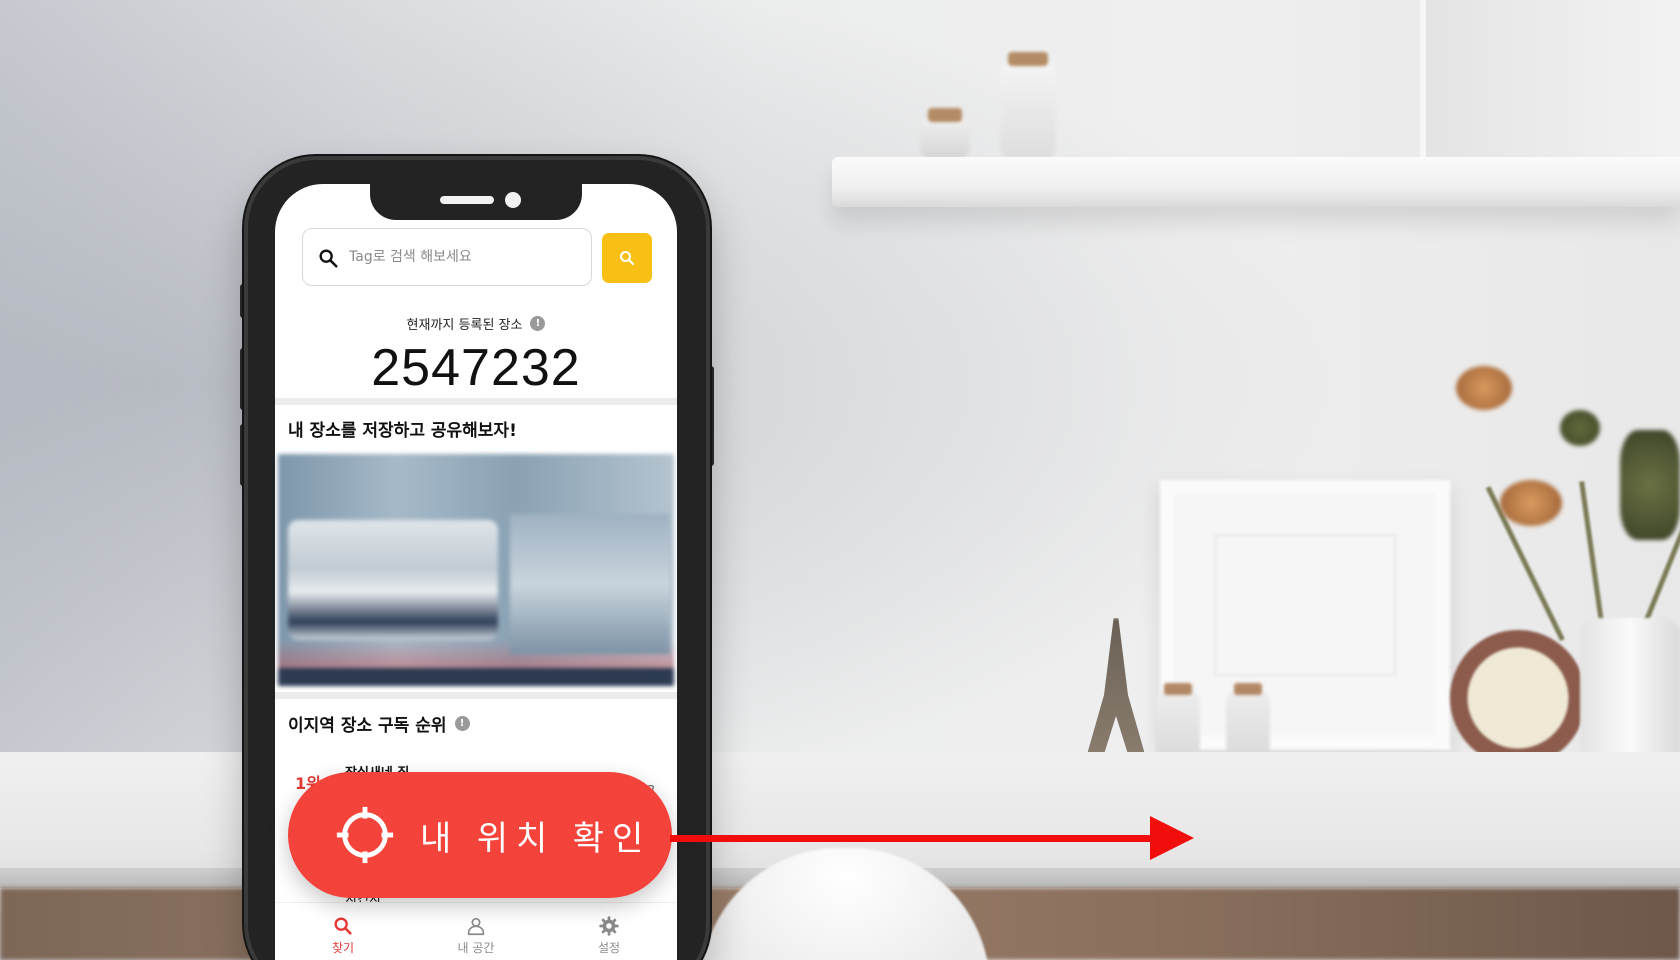  I want to click on phone-notch, so click(476, 202).